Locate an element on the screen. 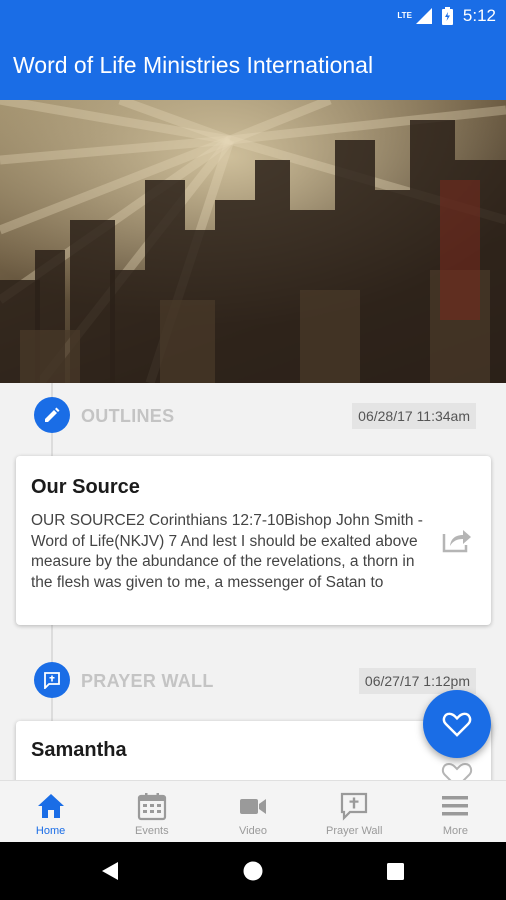 The image size is (506, 900). app-bar: Word of Life Ministries International is located at coordinates (253, 66).